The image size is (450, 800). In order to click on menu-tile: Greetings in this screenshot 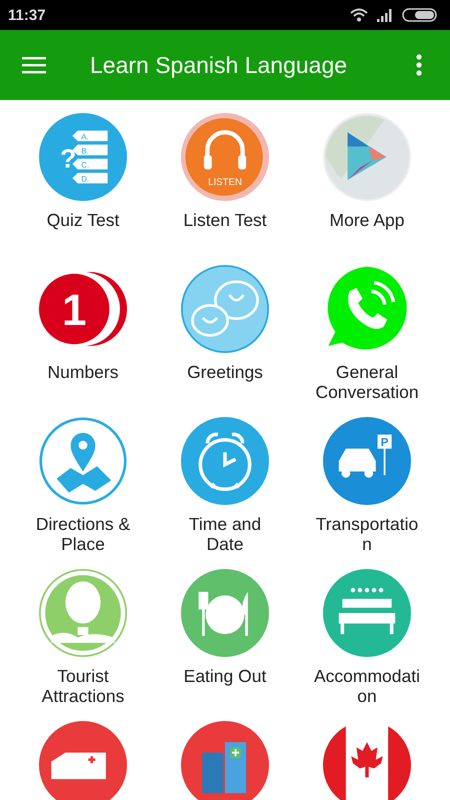, I will do `click(225, 328)`.